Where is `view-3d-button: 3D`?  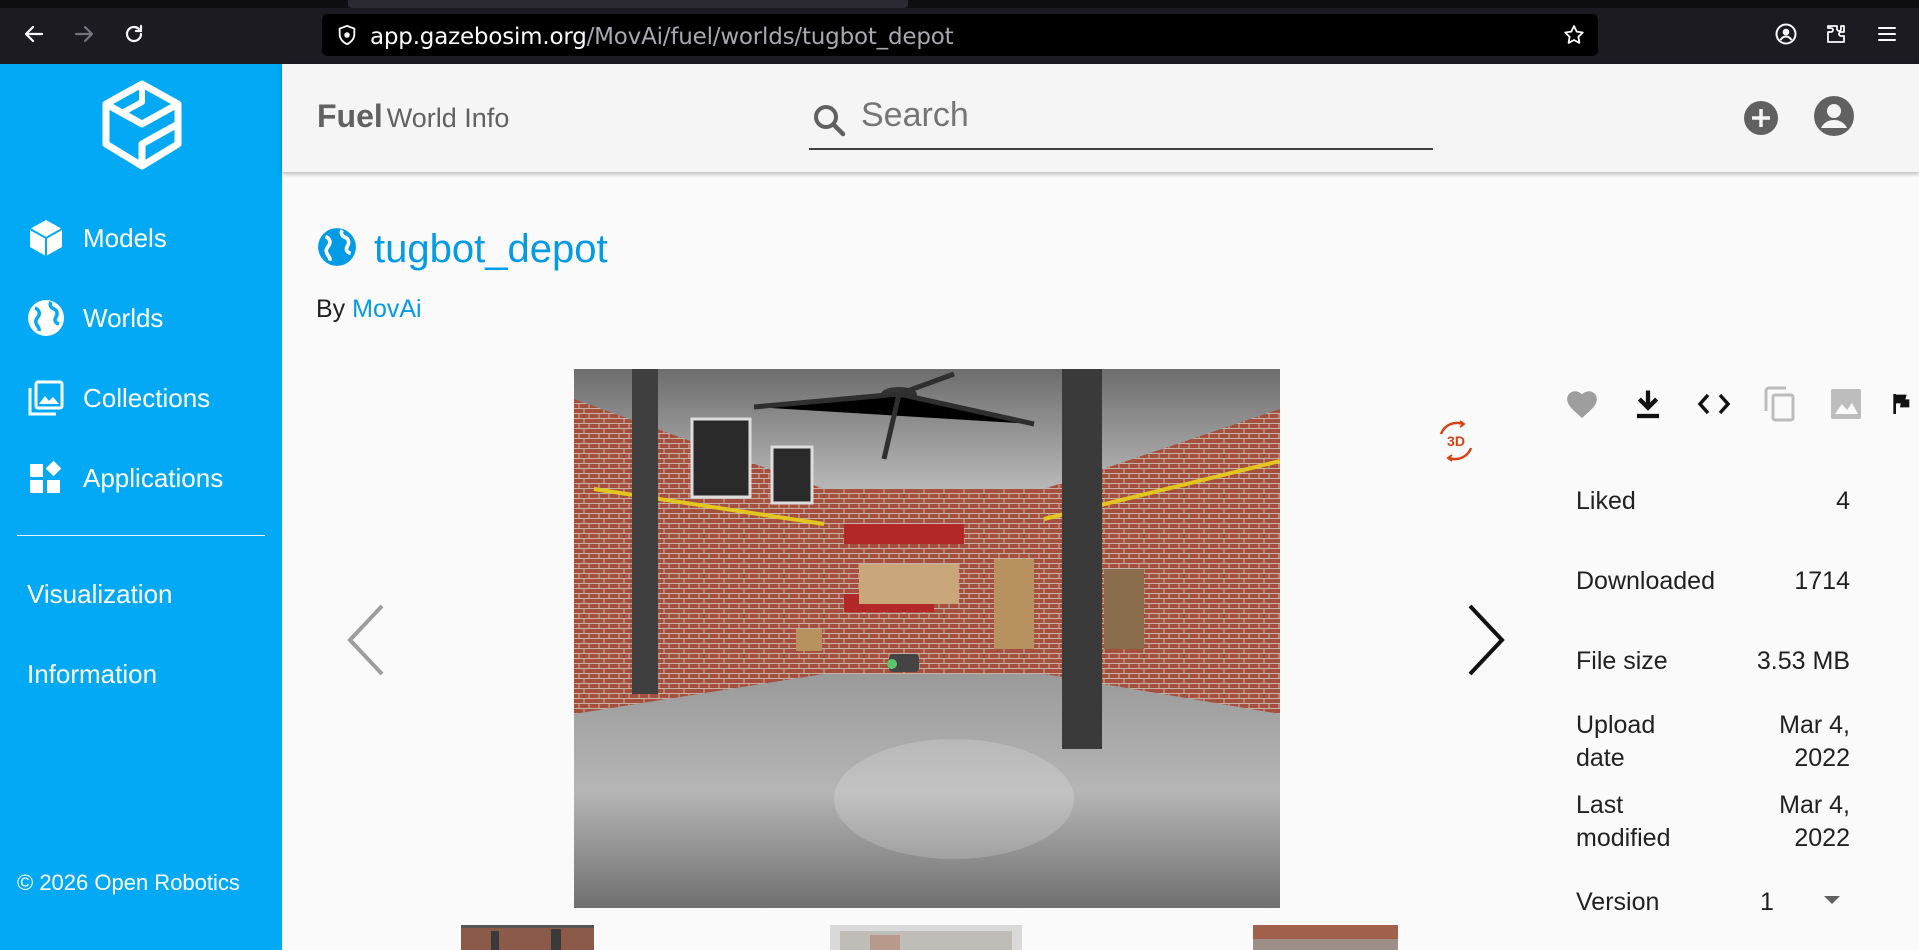 view-3d-button: 3D is located at coordinates (1456, 441).